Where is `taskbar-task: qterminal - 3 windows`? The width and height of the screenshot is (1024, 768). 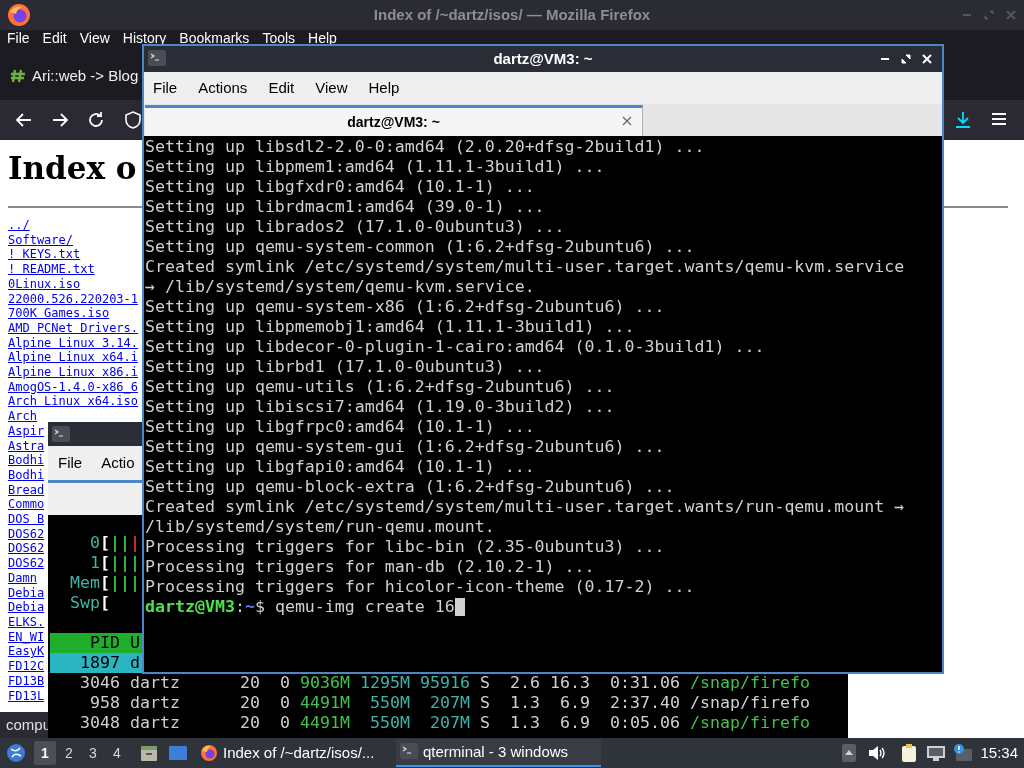 taskbar-task: qterminal - 3 windows is located at coordinates (498, 753).